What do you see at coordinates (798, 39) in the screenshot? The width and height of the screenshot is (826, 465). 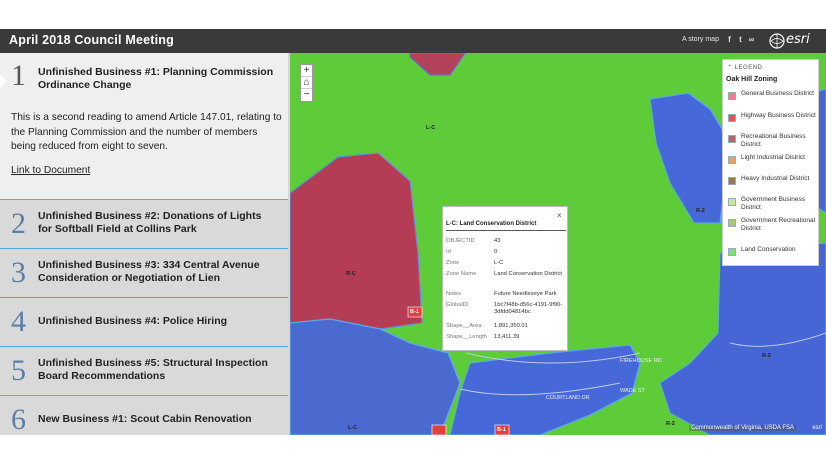 I see `esri-brand: esri` at bounding box center [798, 39].